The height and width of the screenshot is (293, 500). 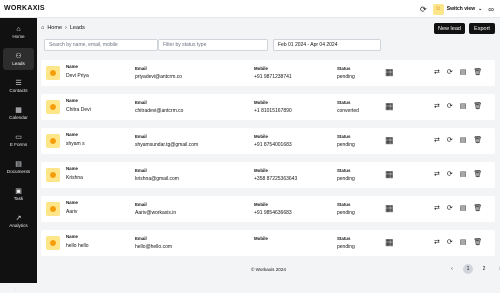 I want to click on export-button: Export, so click(x=482, y=28).